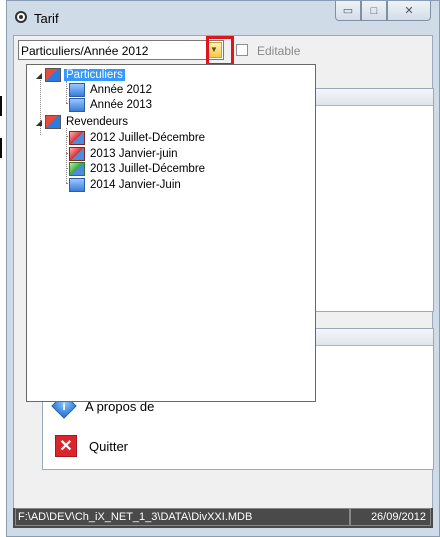 The image size is (440, 537). Describe the element at coordinates (242, 50) in the screenshot. I see `editable-checkbox` at that location.